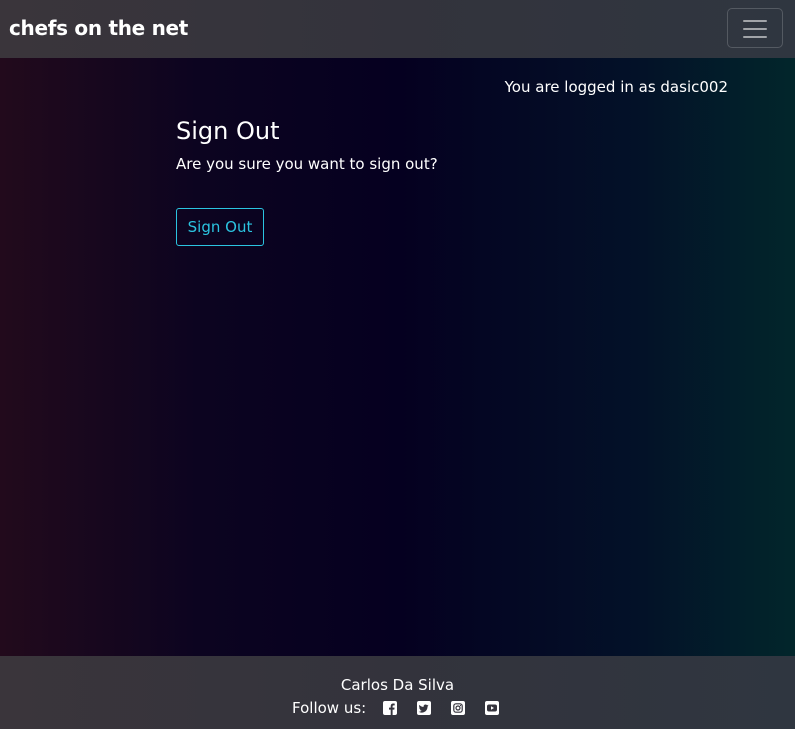 The width and height of the screenshot is (795, 729). What do you see at coordinates (98, 28) in the screenshot?
I see `brand-logo: chefs on the net` at bounding box center [98, 28].